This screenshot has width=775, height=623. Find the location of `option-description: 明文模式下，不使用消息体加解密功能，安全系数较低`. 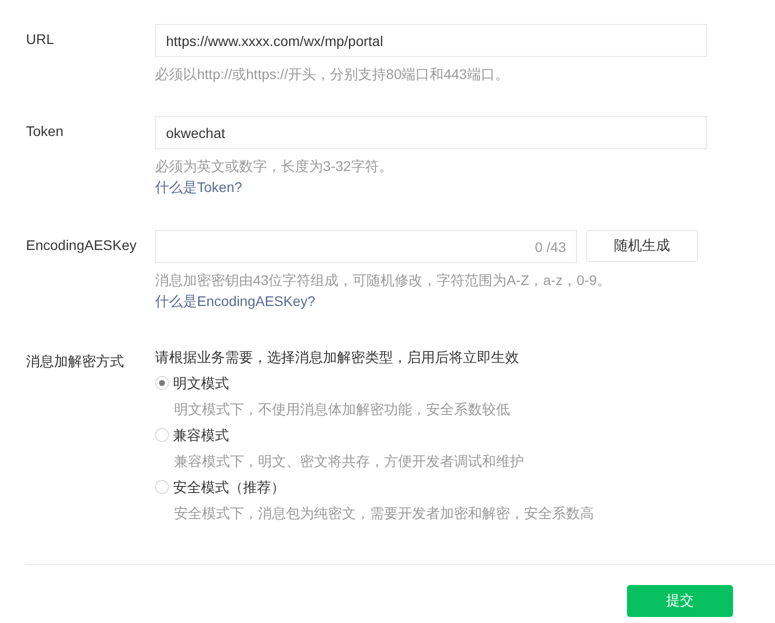

option-description: 明文模式下，不使用消息体加解密功能，安全系数较低 is located at coordinates (342, 409).